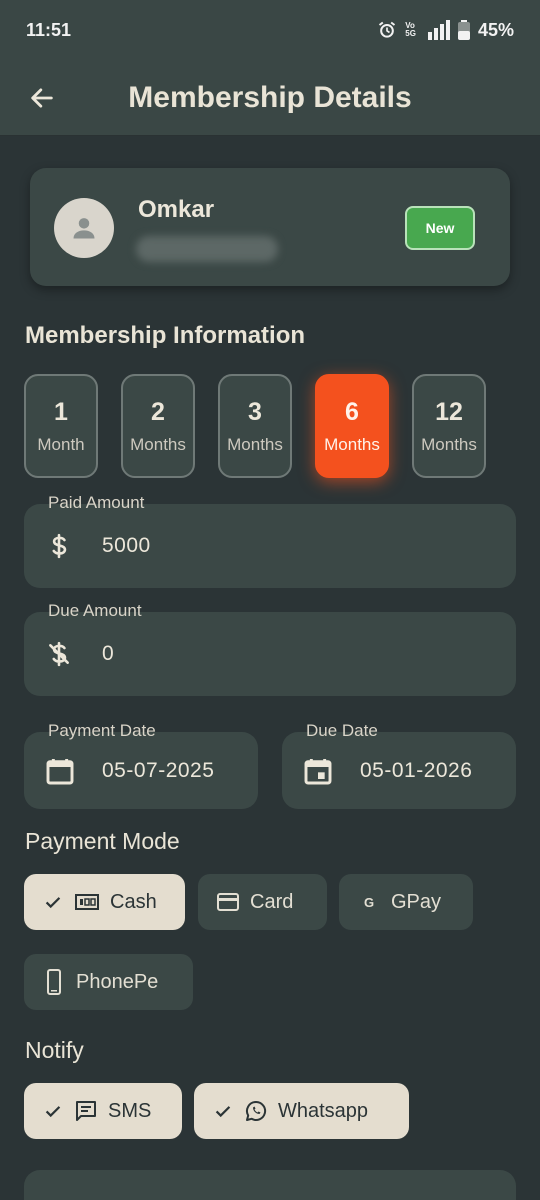 The height and width of the screenshot is (1200, 540). I want to click on google-g-icon: G, so click(369, 902).